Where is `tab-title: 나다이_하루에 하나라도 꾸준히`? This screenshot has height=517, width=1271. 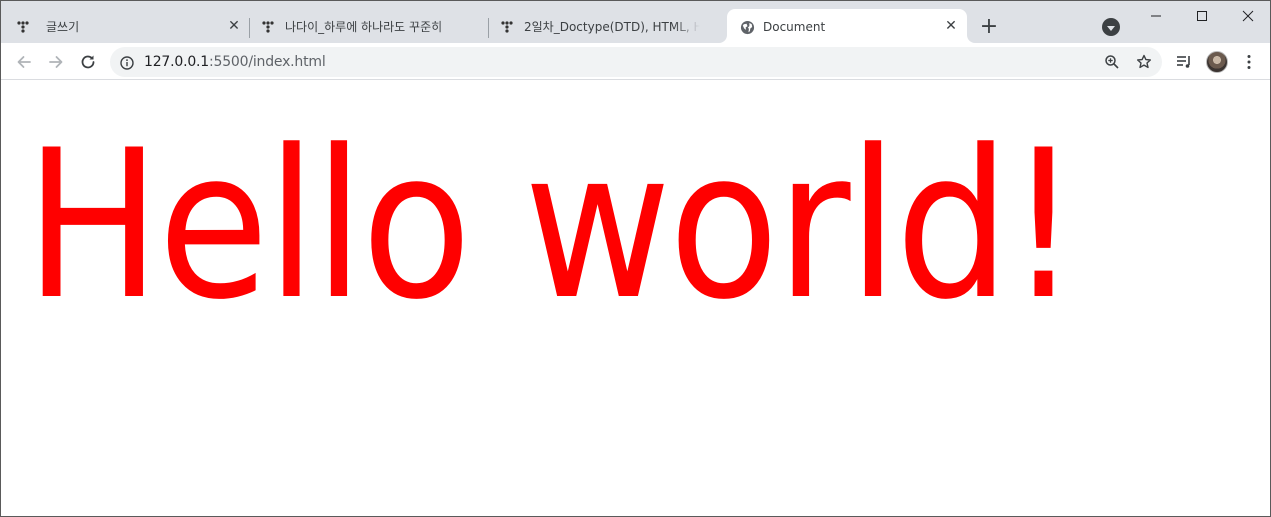
tab-title: 나다이_하루에 하나라도 꾸준히 is located at coordinates (364, 27).